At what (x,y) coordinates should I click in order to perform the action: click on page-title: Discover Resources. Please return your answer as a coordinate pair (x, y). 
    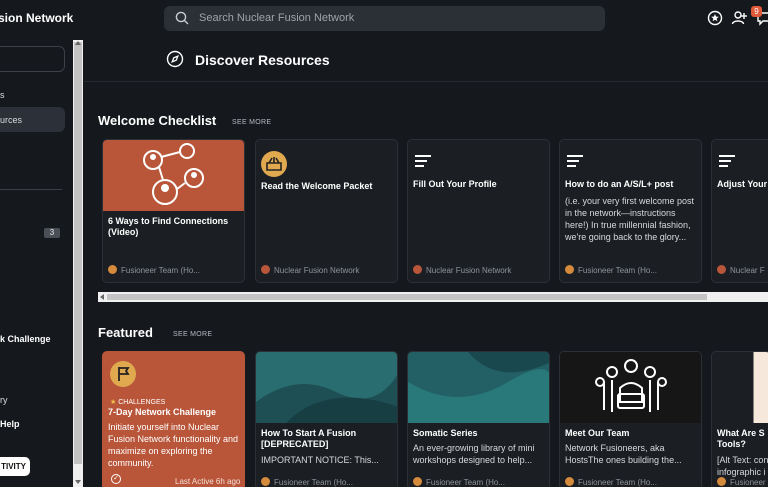
    Looking at the image, I should click on (262, 60).